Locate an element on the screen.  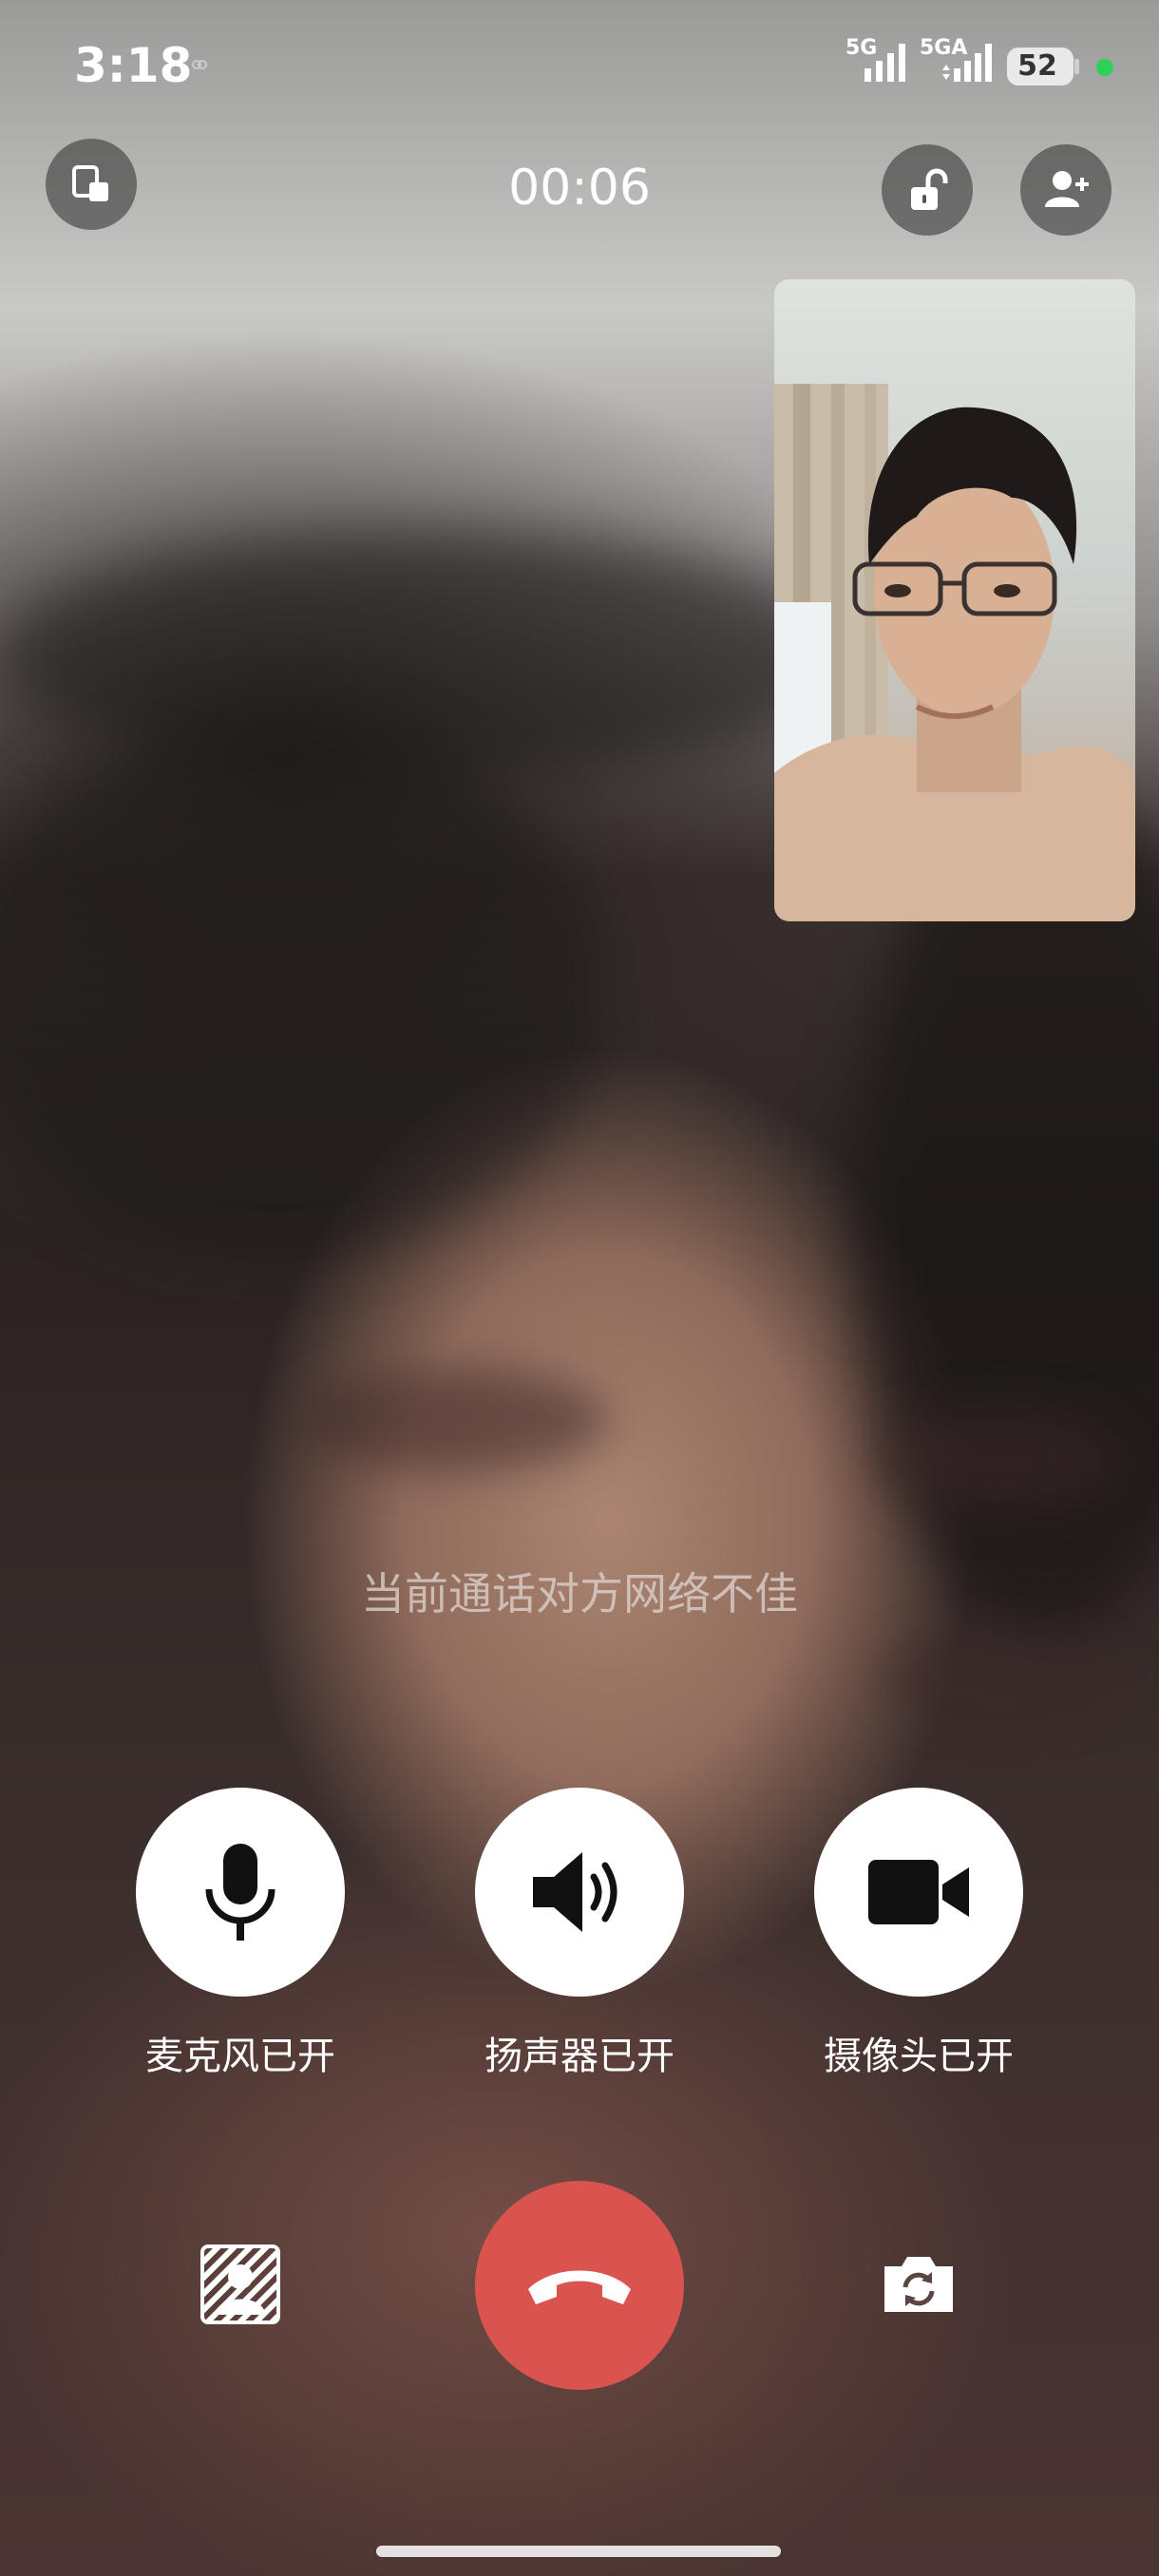
background-blur-icon is located at coordinates (240, 2284).